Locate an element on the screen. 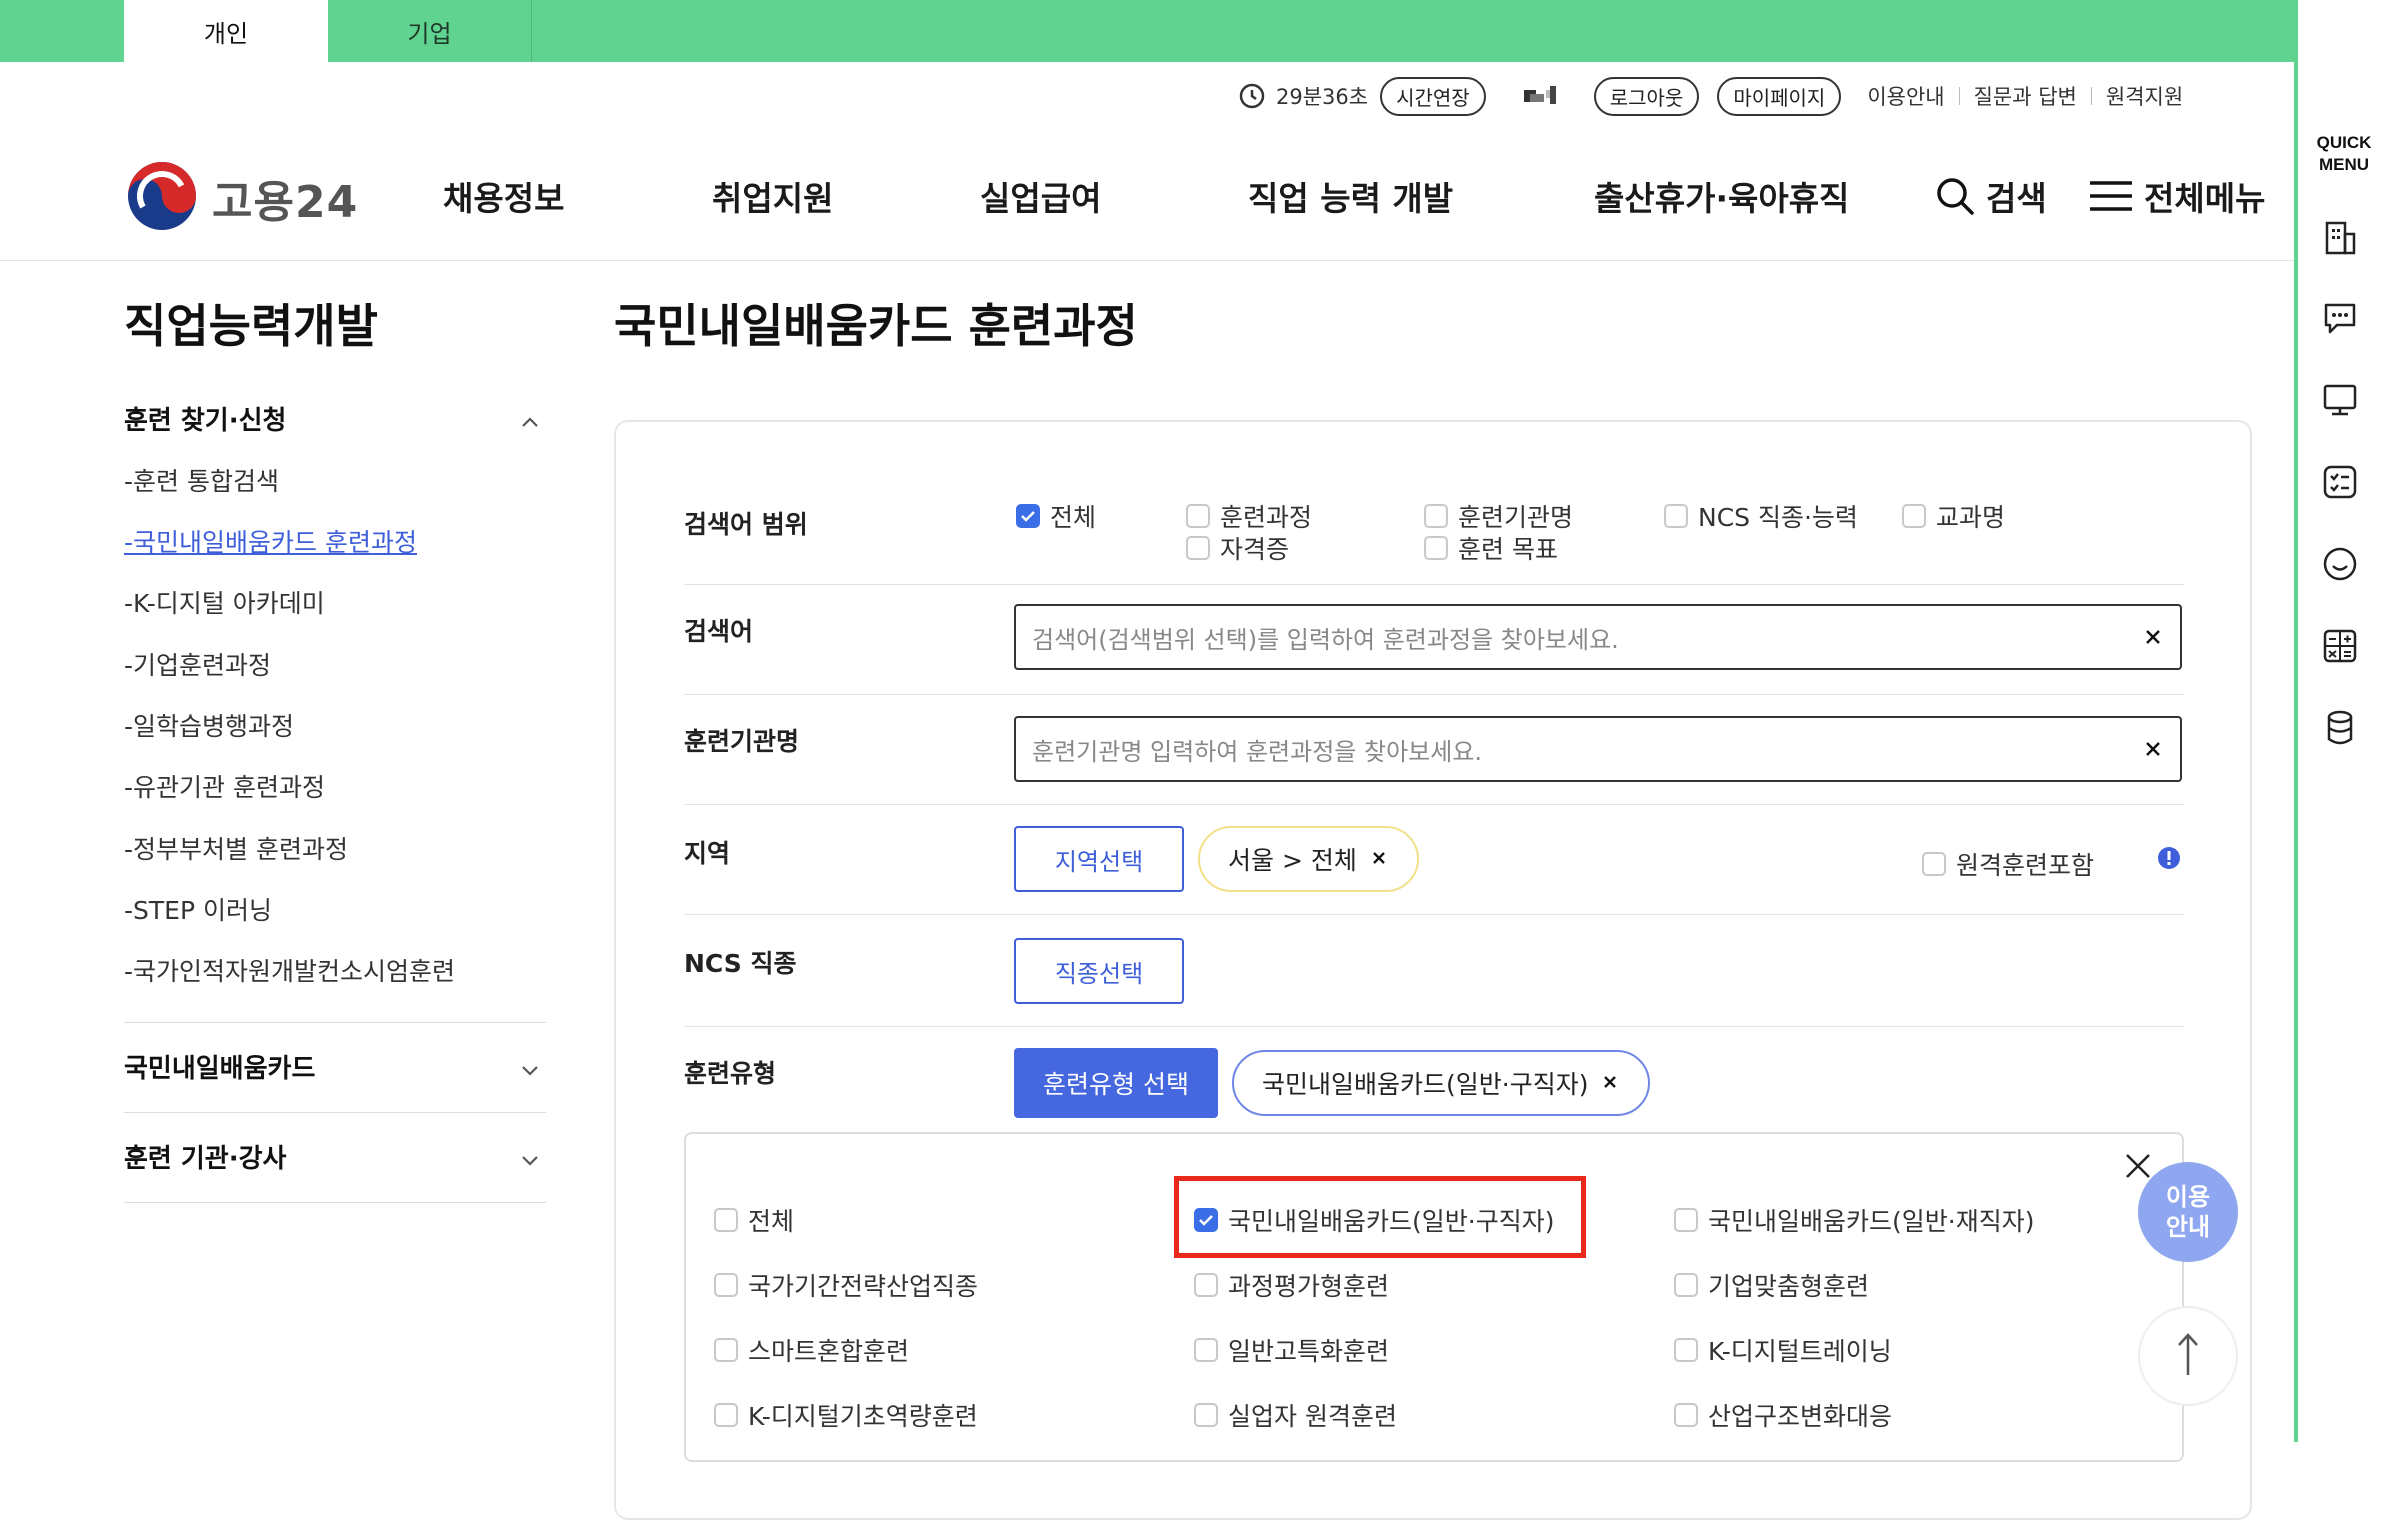 This screenshot has height=1520, width=2382. tab-personal: 개인 is located at coordinates (226, 31).